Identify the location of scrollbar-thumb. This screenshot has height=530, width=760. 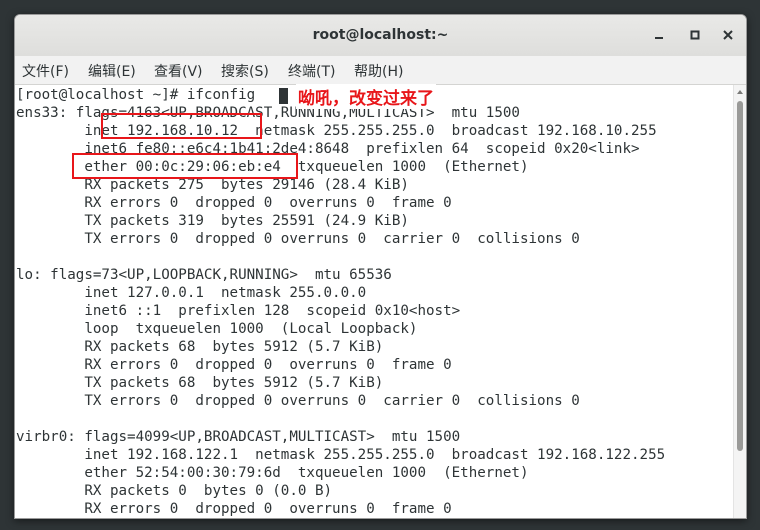
(740, 276).